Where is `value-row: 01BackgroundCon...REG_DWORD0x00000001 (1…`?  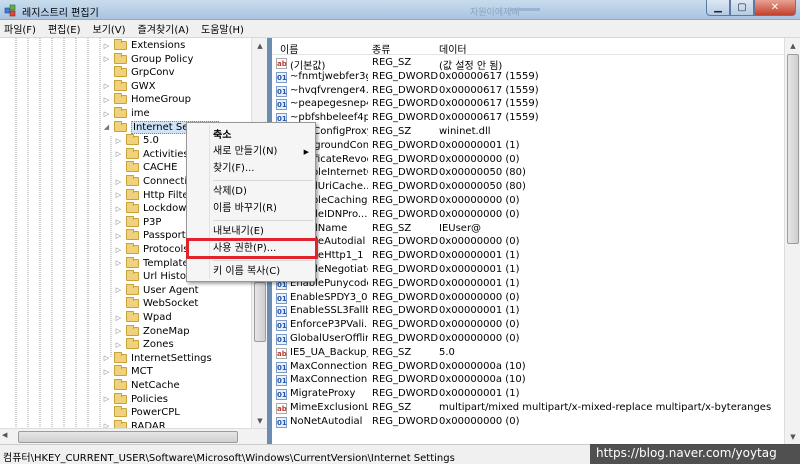 value-row: 01BackgroundCon...REG_DWORD0x00000001 (1… is located at coordinates (528, 146).